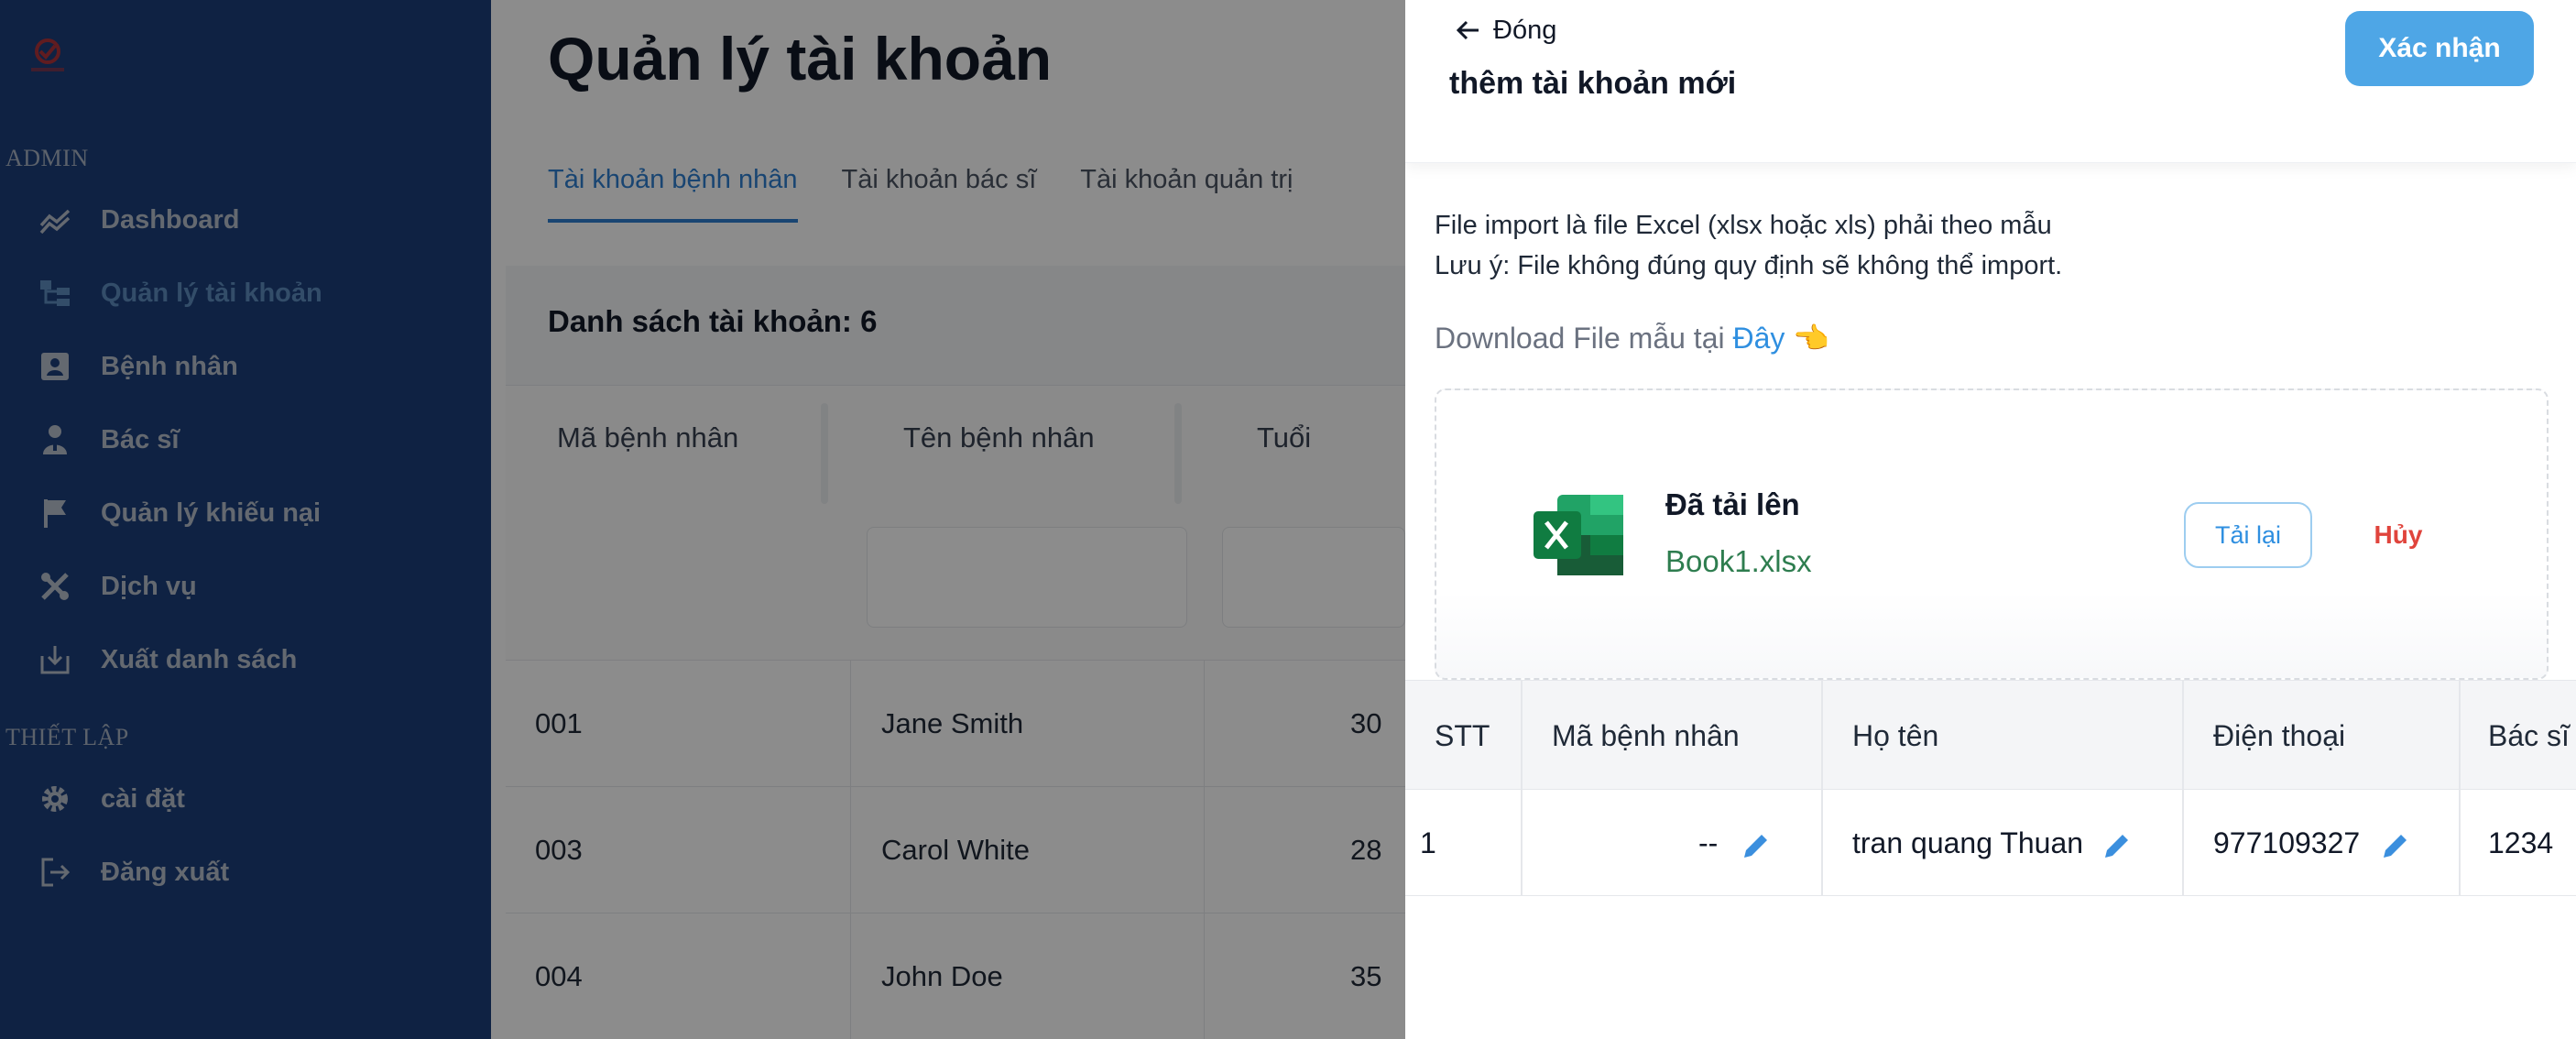 This screenshot has height=1039, width=2576. I want to click on column-header-phone: Điện thoại, so click(2280, 735).